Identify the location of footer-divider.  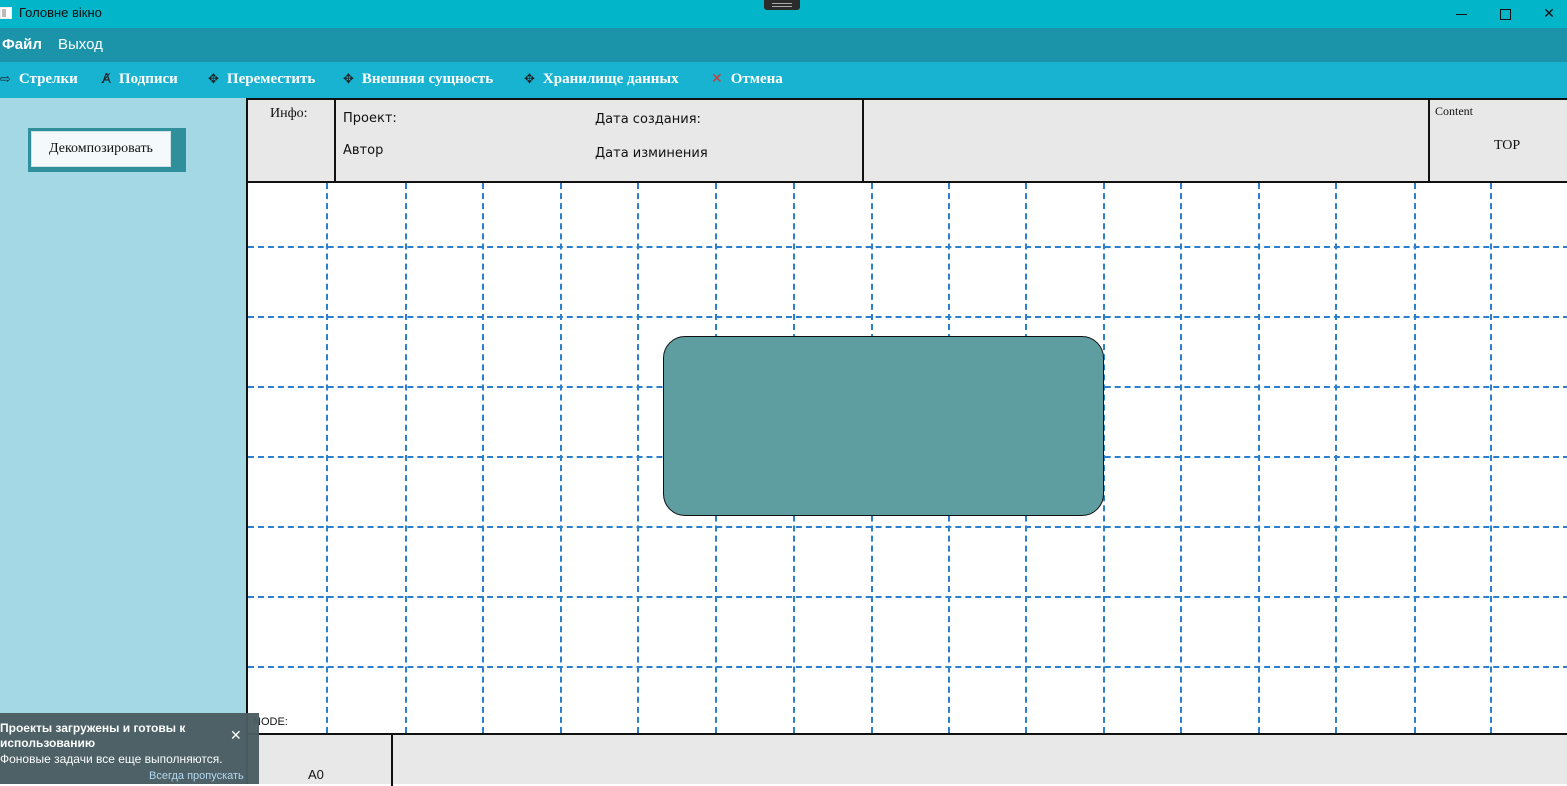
(392, 760).